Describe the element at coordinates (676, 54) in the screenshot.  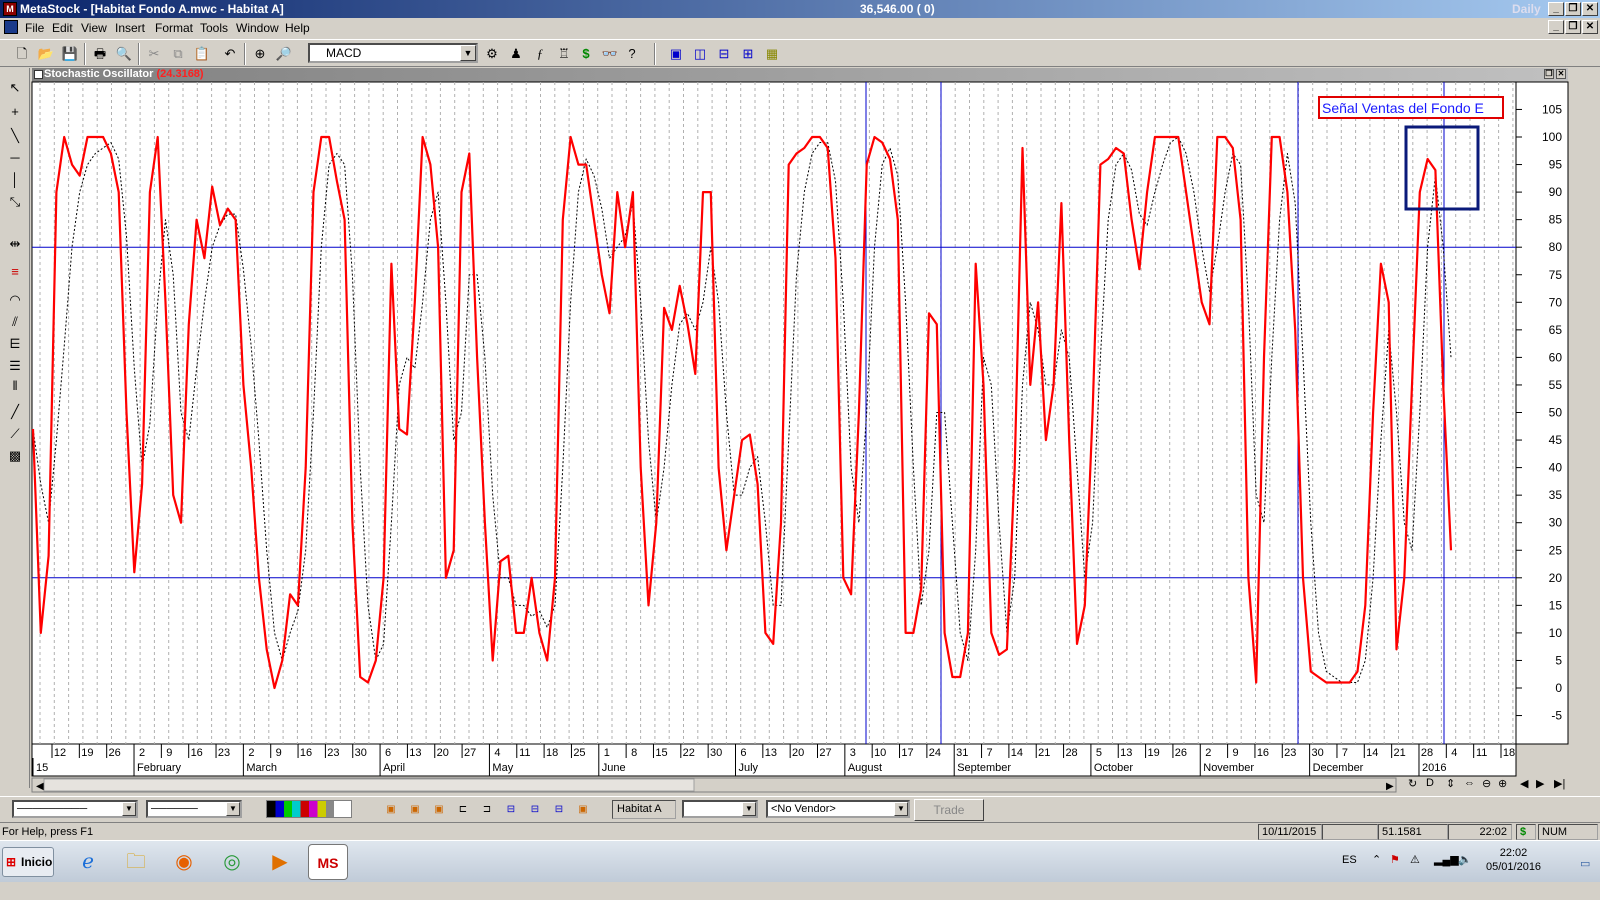
I see `cascade-windows-icon: ▣` at that location.